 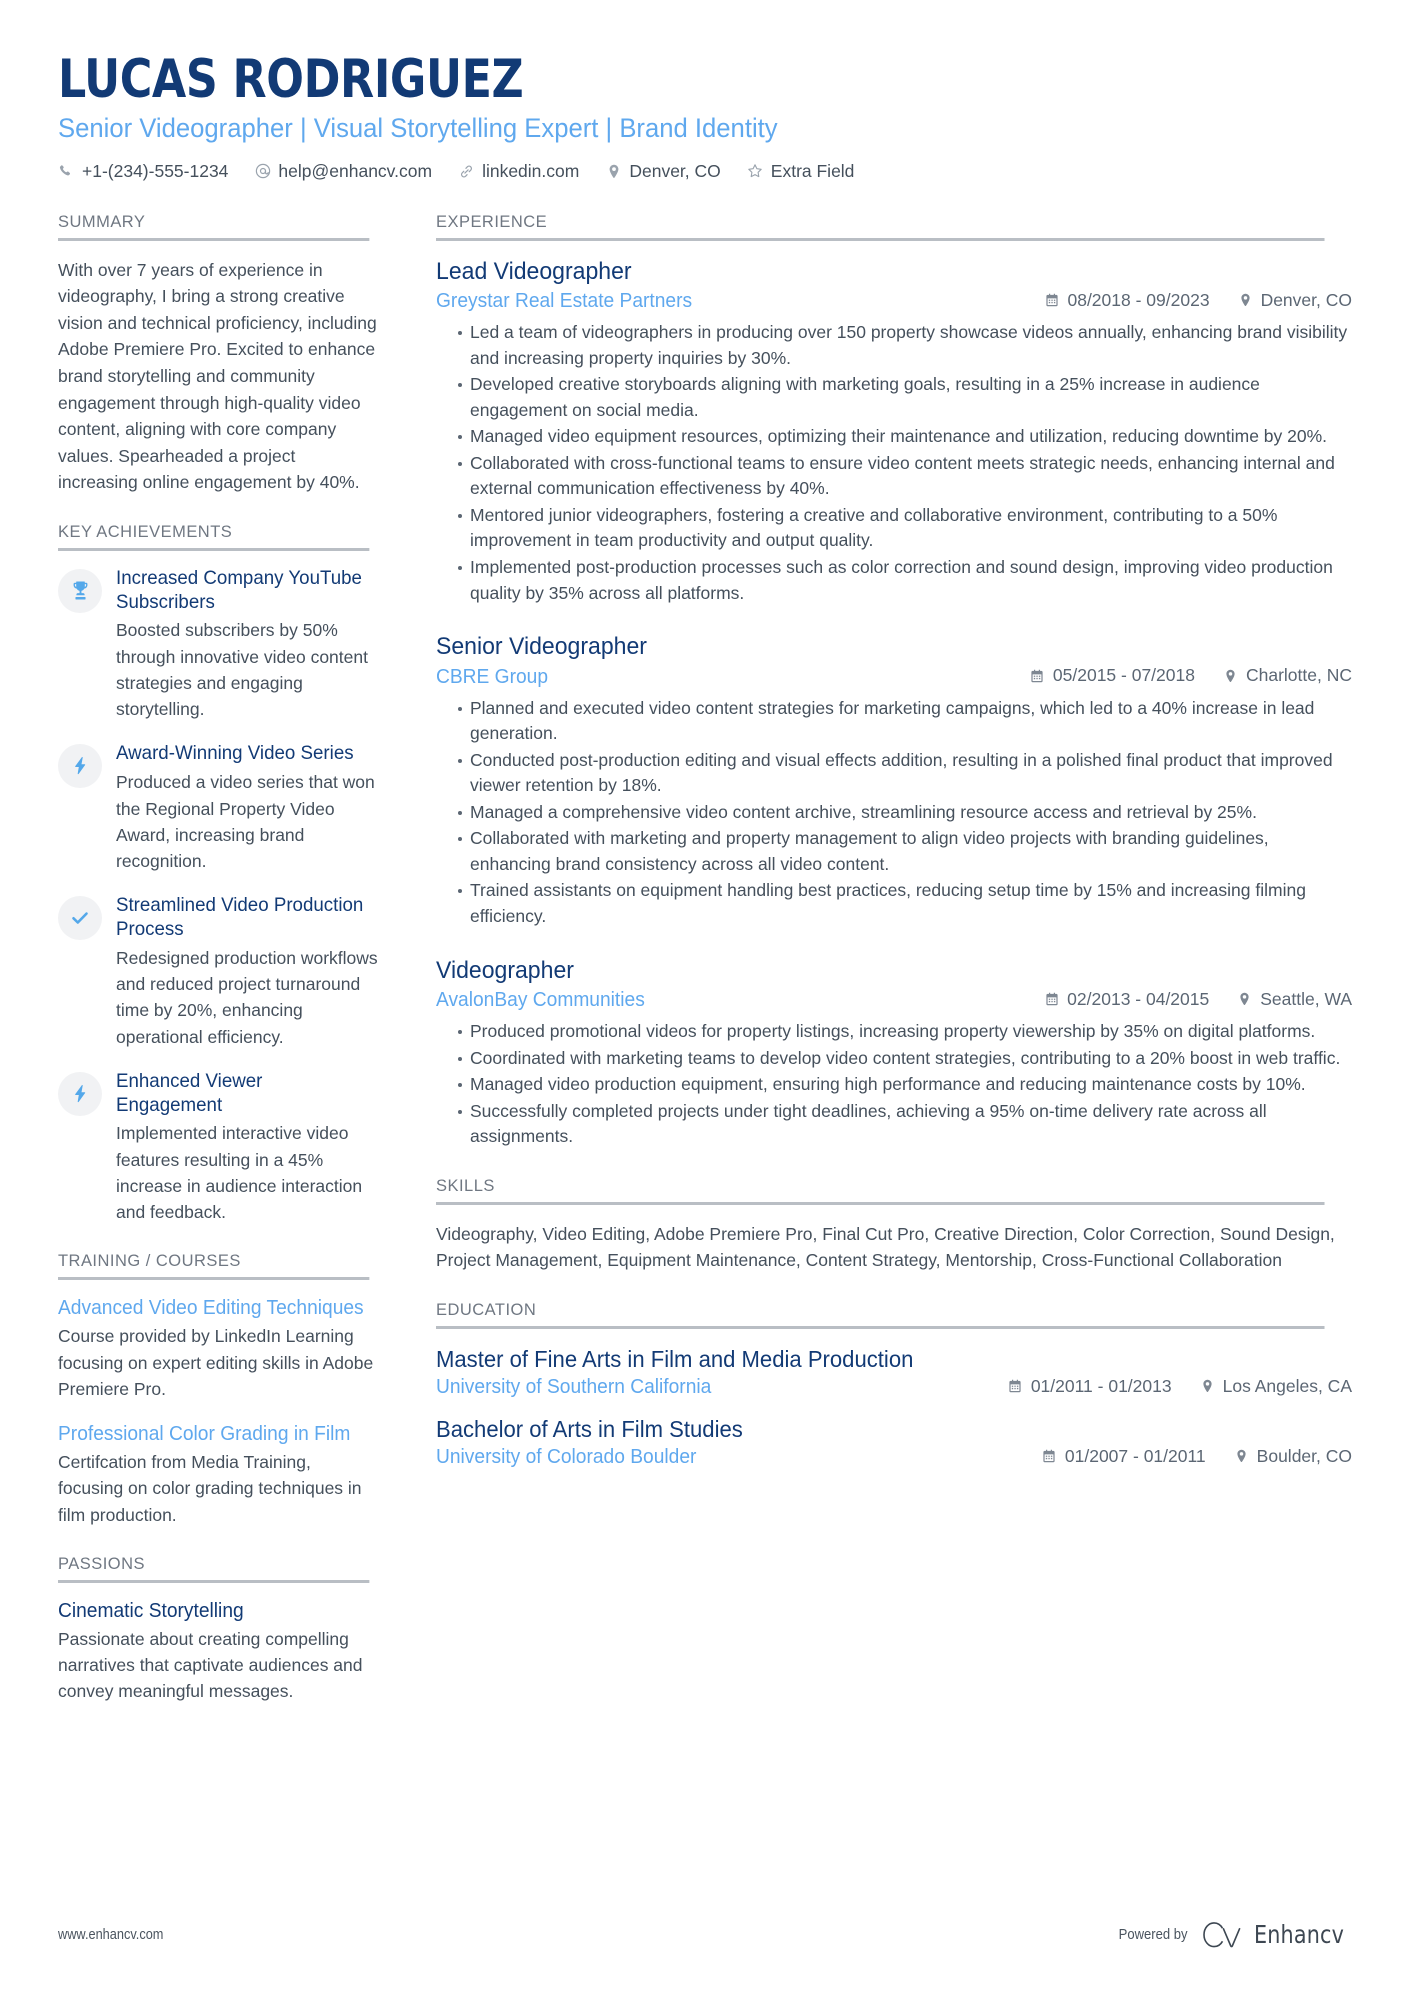 I want to click on job-dates-text: 02/2013 - 04/2015, so click(x=1138, y=998).